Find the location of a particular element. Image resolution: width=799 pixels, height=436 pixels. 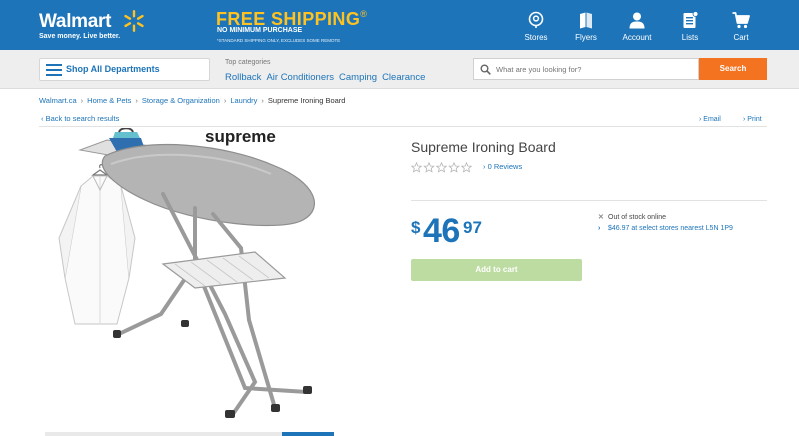

nav-lists: Lists is located at coordinates (690, 26).